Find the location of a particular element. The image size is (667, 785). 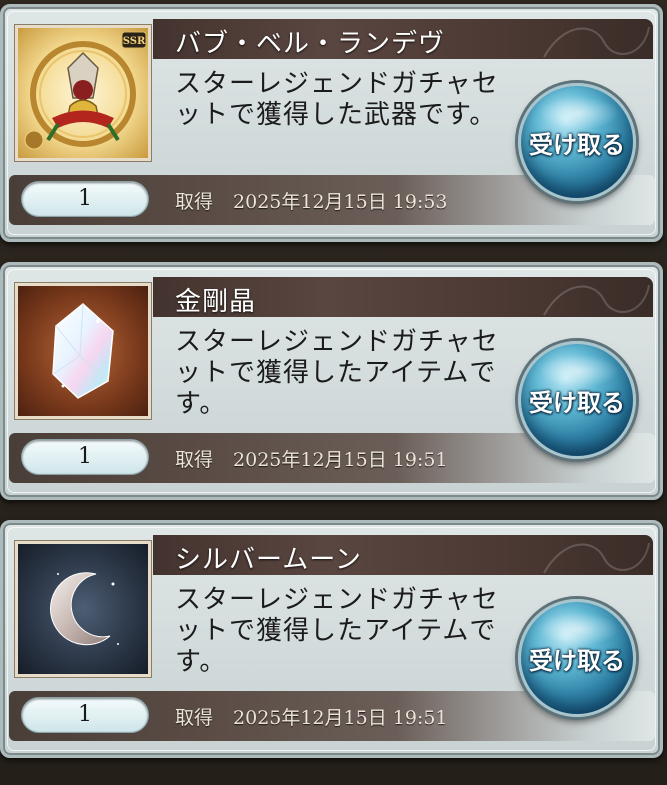

svg-text: SSR is located at coordinates (134, 41).